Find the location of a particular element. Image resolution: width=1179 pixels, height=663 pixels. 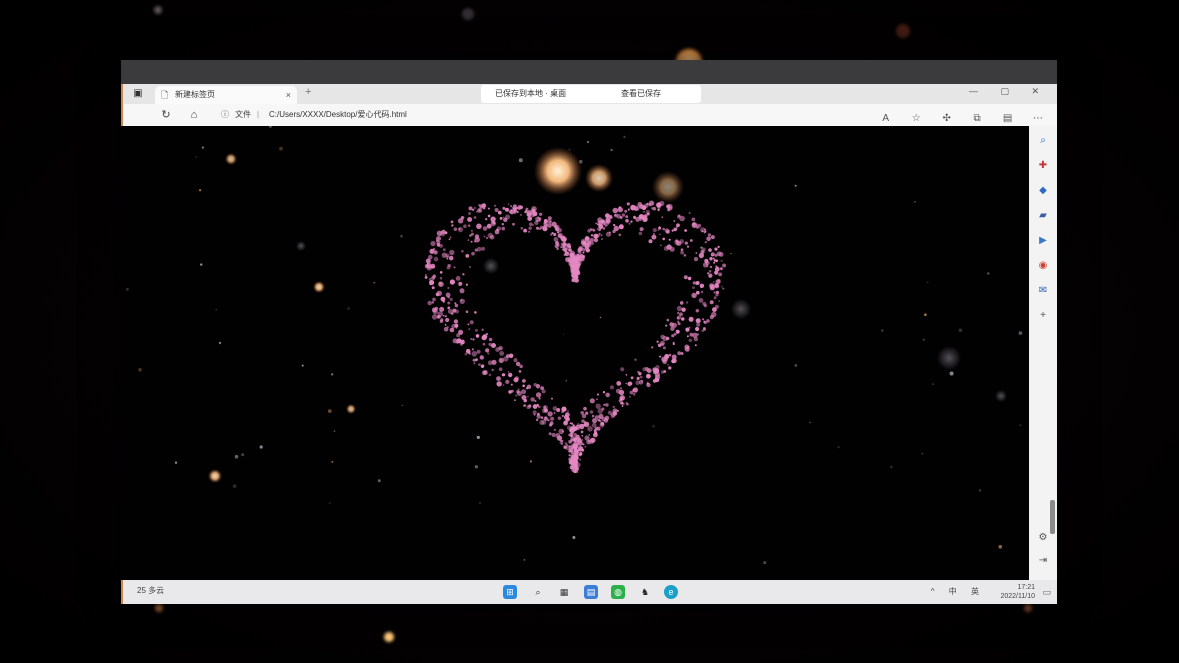

notification-action: 查看已保存 is located at coordinates (641, 94).